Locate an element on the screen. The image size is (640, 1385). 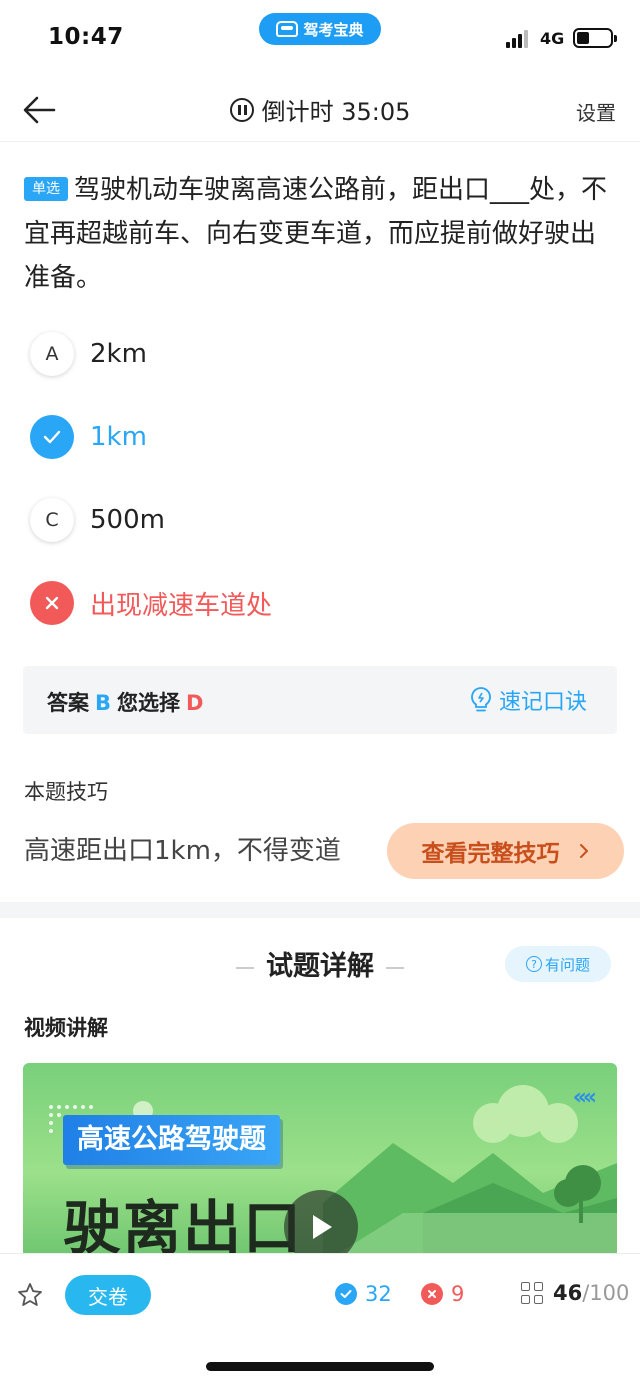
explain-title-text: 试题详解 is located at coordinates (320, 966).